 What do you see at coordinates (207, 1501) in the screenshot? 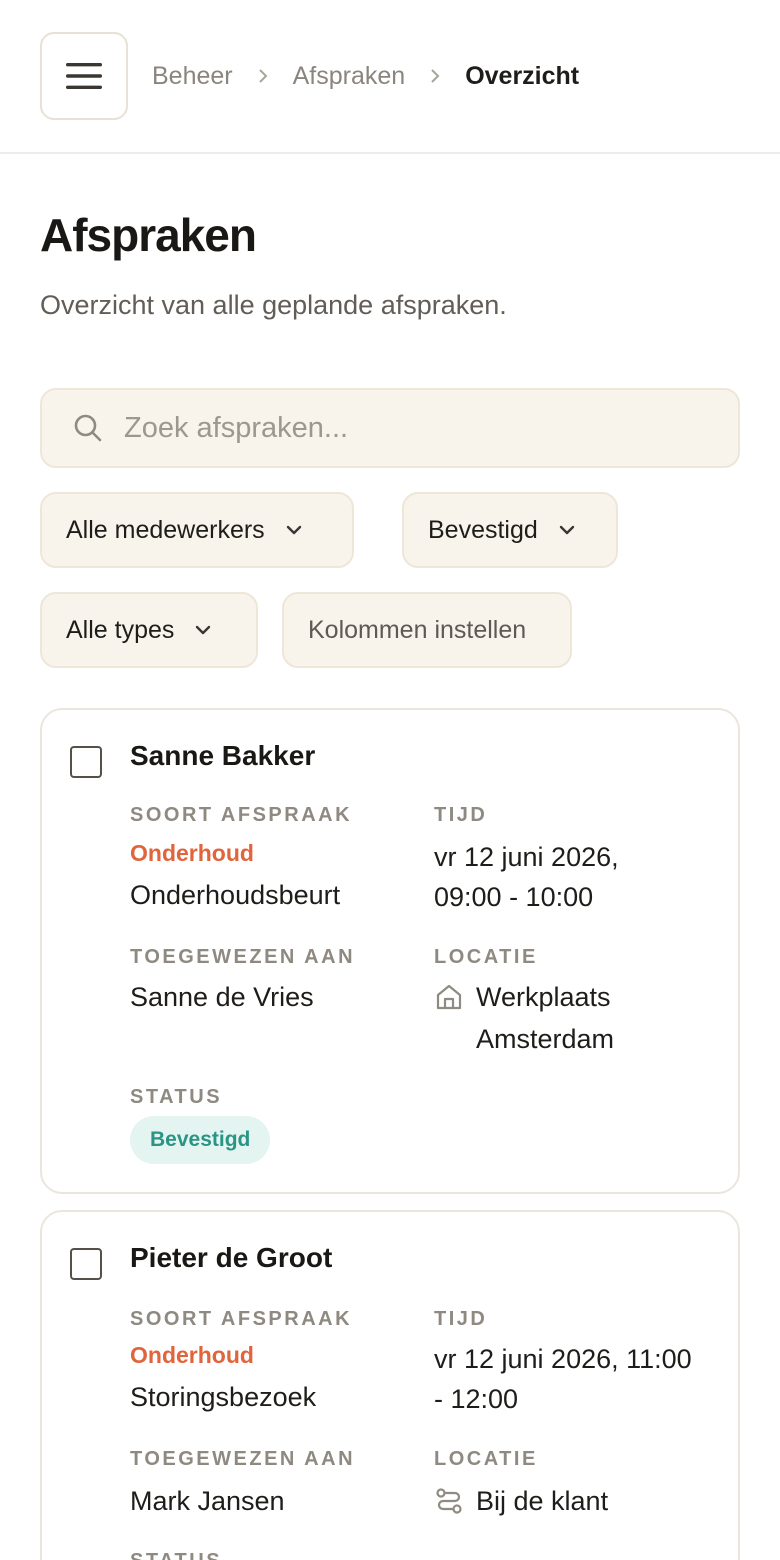
I see `assigned-value: Mark Jansen` at bounding box center [207, 1501].